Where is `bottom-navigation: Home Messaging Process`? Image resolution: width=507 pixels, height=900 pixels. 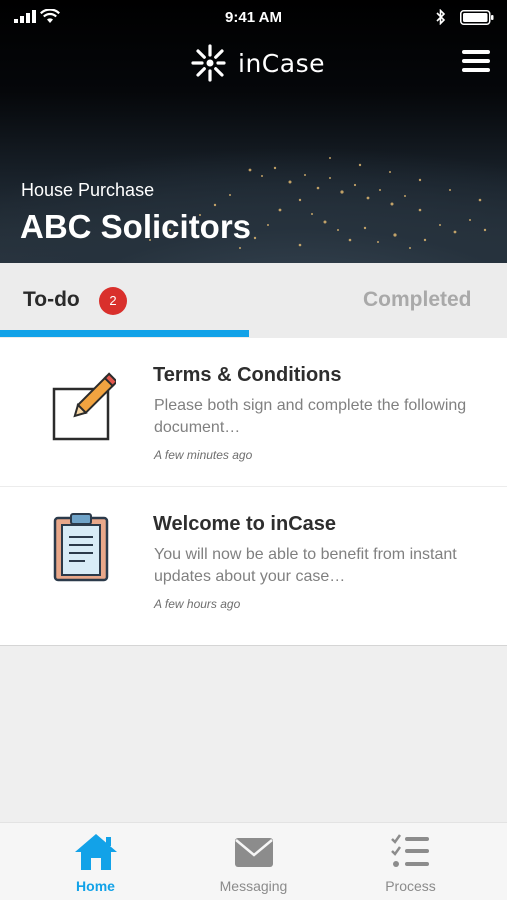
bottom-navigation: Home Messaging Process is located at coordinates (253, 861).